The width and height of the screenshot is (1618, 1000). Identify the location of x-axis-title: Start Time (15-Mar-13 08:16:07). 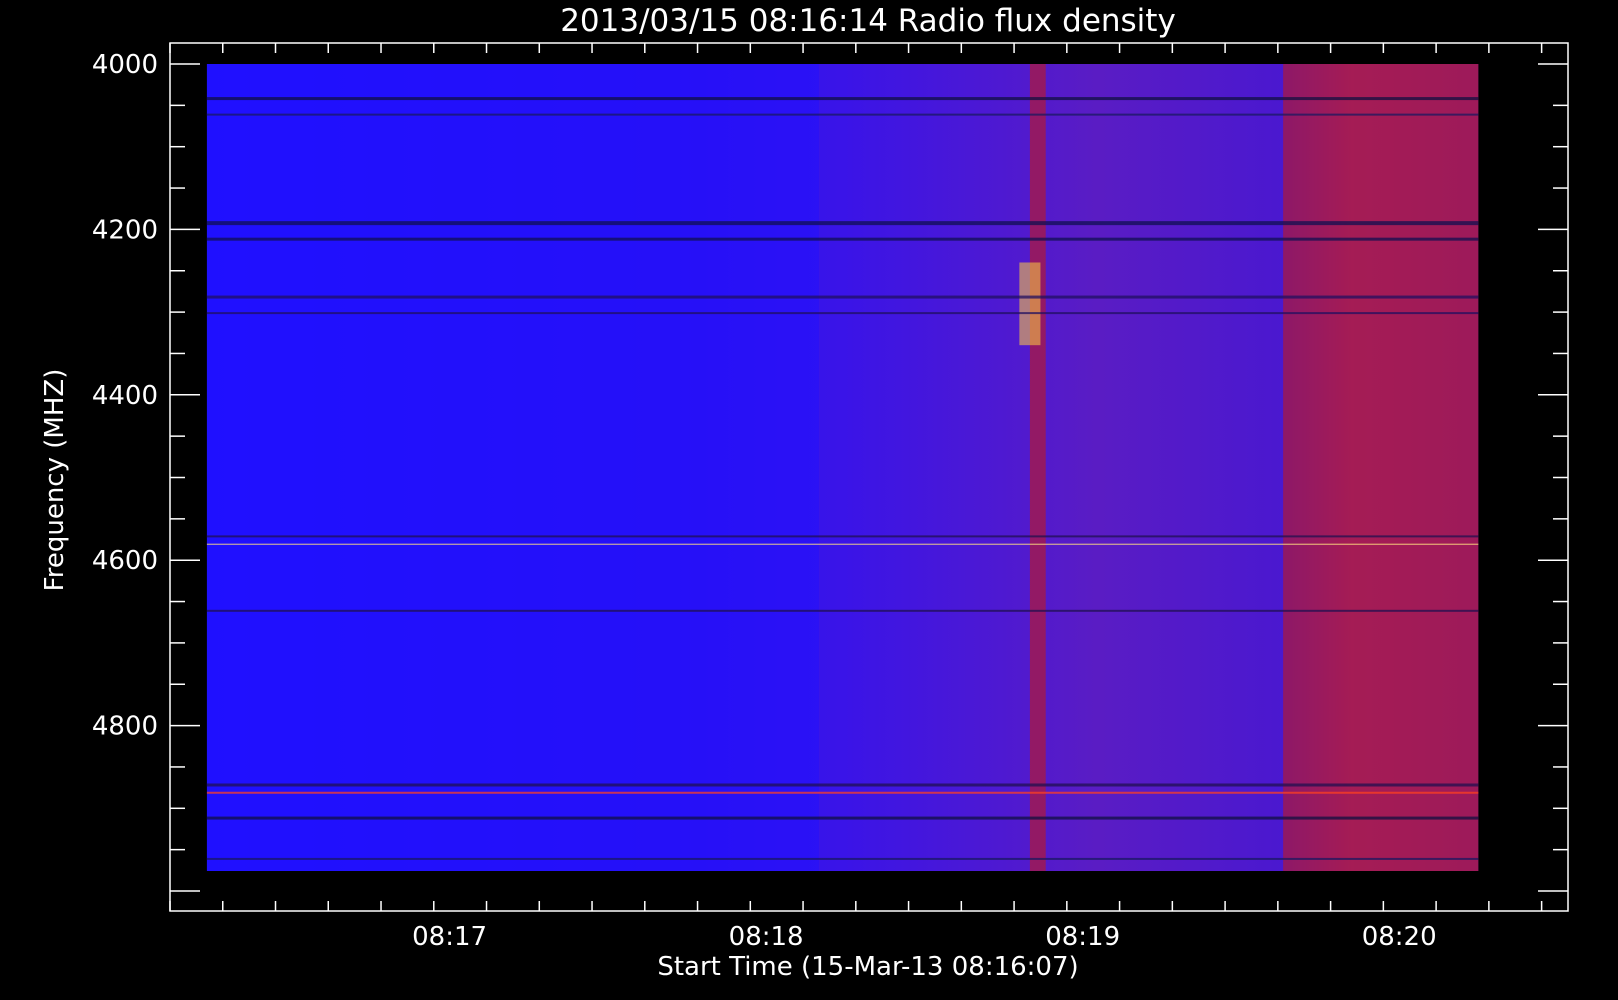
(867, 967).